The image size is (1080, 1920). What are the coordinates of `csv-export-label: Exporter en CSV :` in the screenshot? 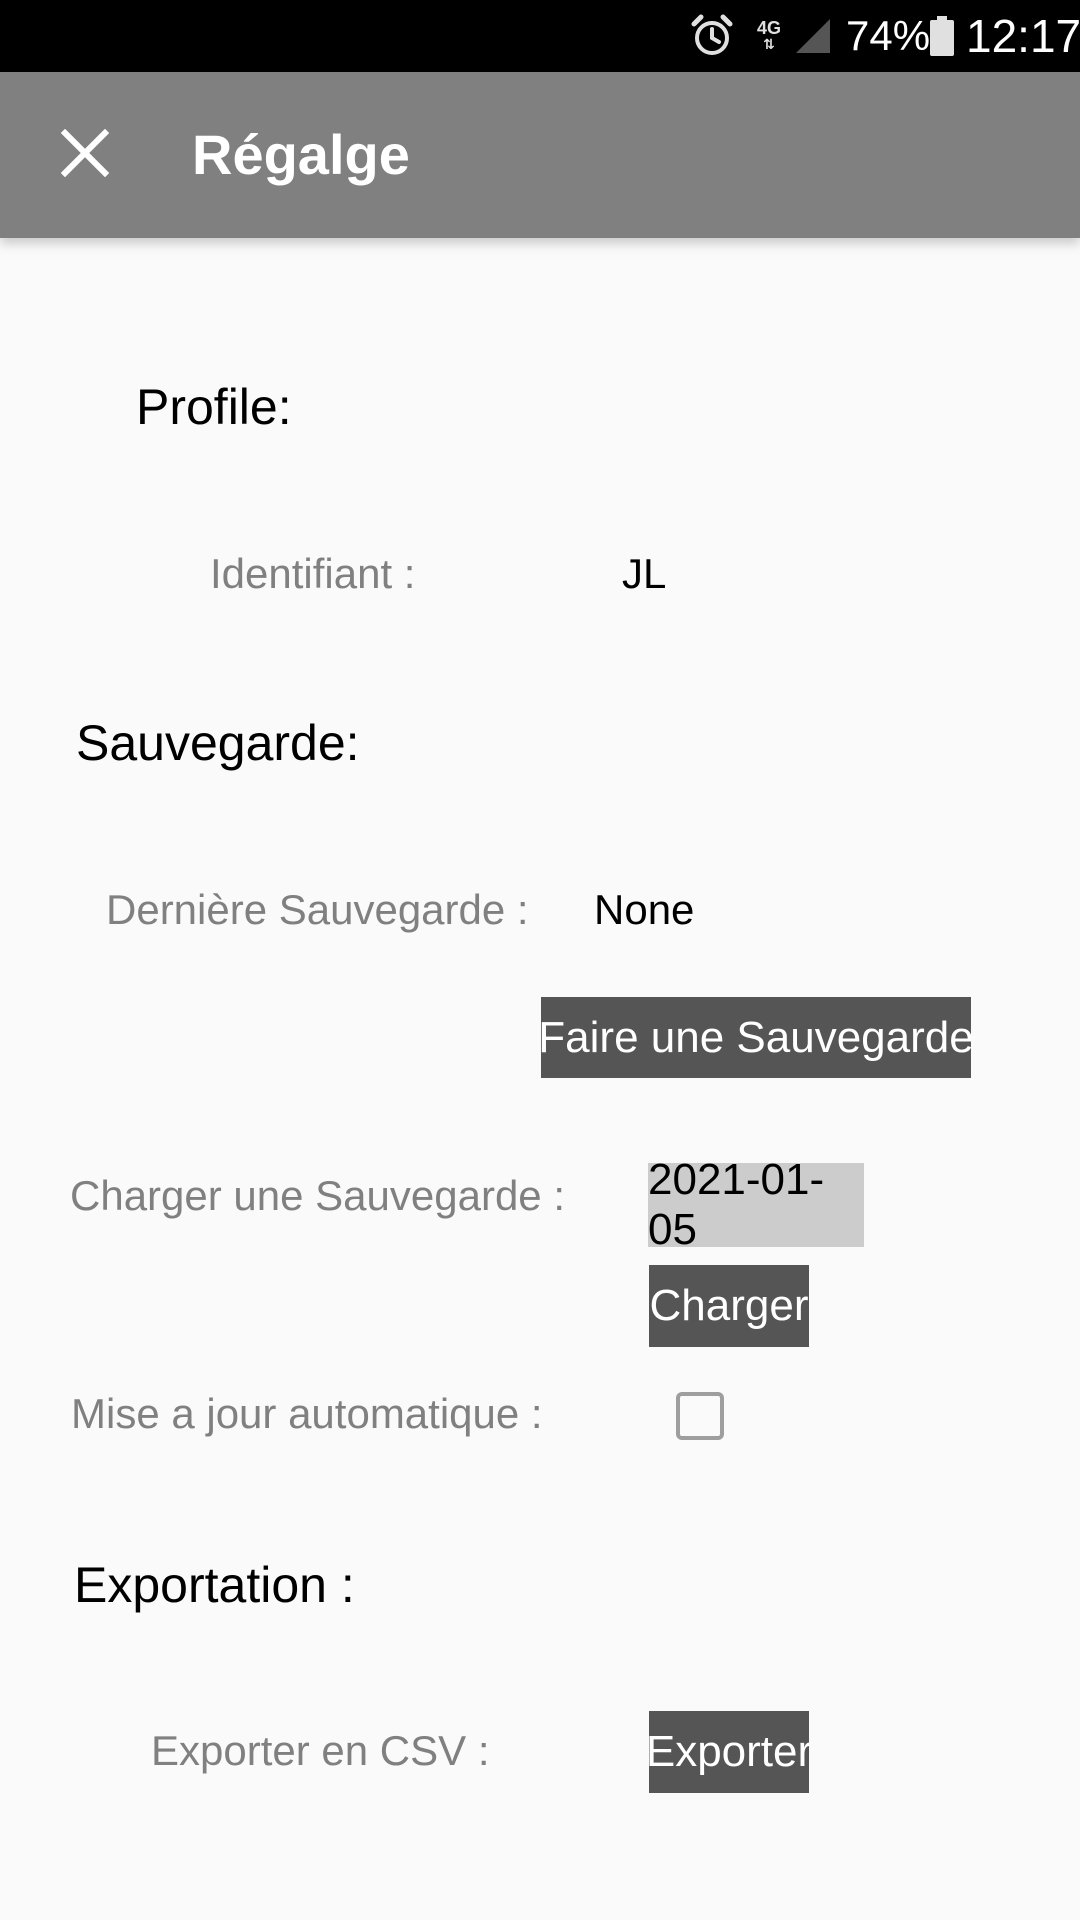 It's located at (320, 1750).